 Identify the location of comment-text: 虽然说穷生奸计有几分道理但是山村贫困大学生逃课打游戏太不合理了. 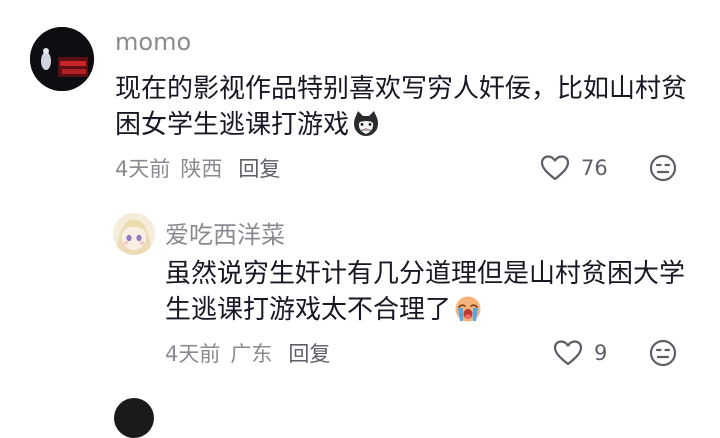
(425, 295).